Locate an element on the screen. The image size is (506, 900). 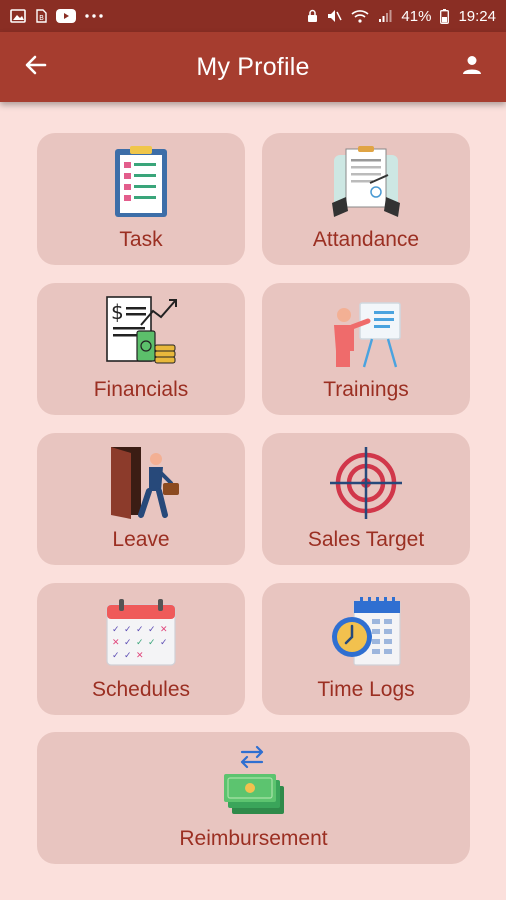
schedules-tile: ✓ ✓ ✓ ✓ ✕ ✕ ✓ ✓ ✓ ✓ ✓ ✓ ✕ Schedules is located at coordinates (141, 649).